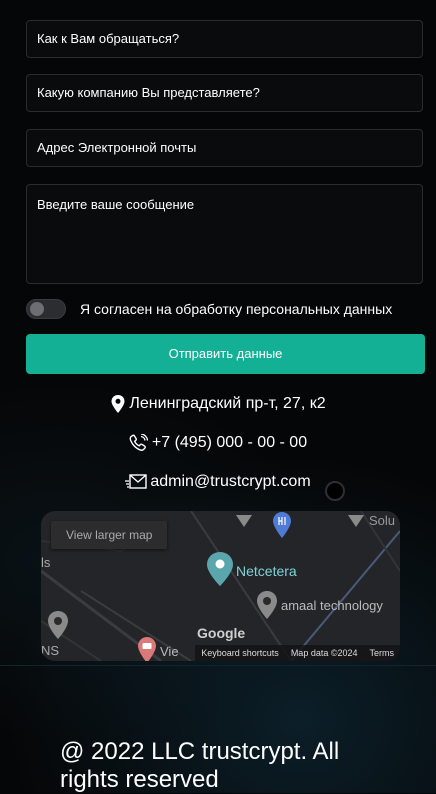 Image resolution: width=436 pixels, height=794 pixels. I want to click on email-line: admin@trustcrypt.com, so click(218, 482).